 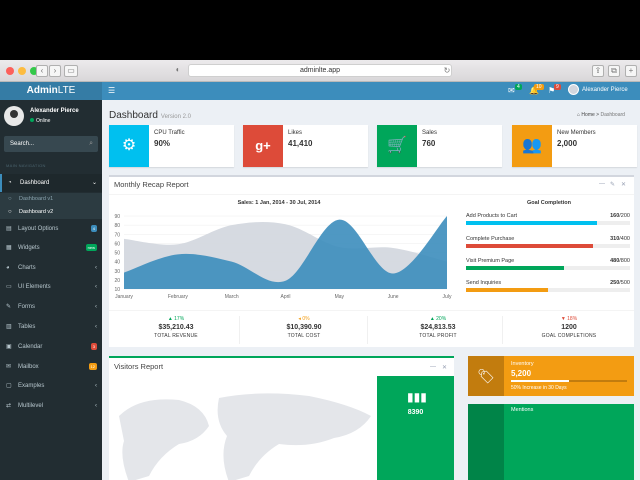 I want to click on notifications-badge: 10, so click(x=539, y=87).